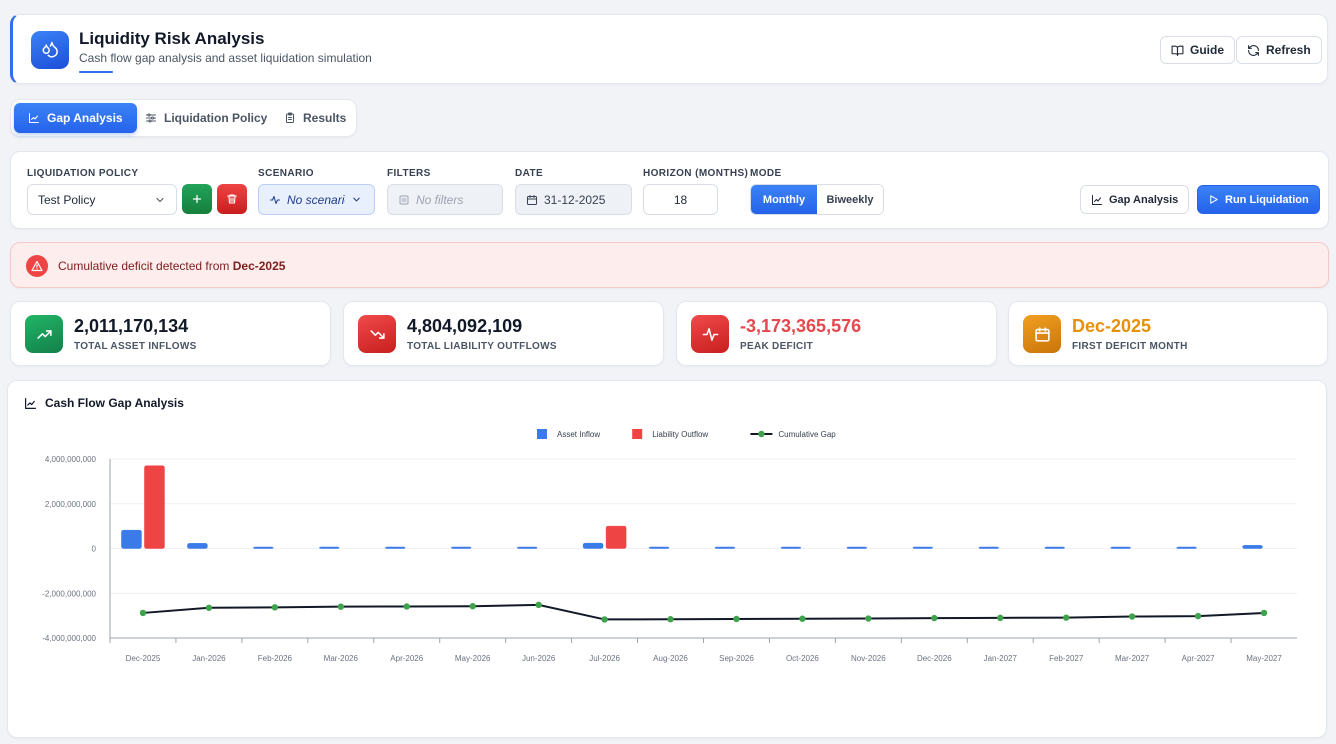 The width and height of the screenshot is (1336, 744). Describe the element at coordinates (145, 266) in the screenshot. I see `alert-message: Cumulative deficit detected from` at that location.